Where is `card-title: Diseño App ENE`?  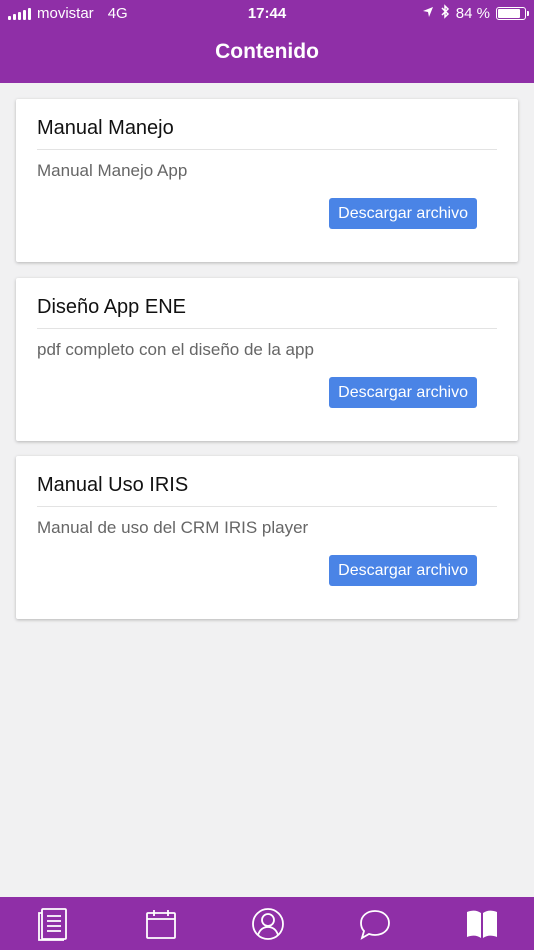 card-title: Diseño App ENE is located at coordinates (111, 307).